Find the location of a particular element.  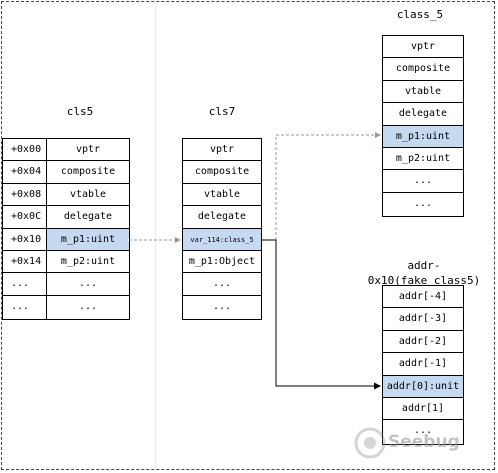

dashed-arrow-cls7-to-class5 is located at coordinates (328, 186).